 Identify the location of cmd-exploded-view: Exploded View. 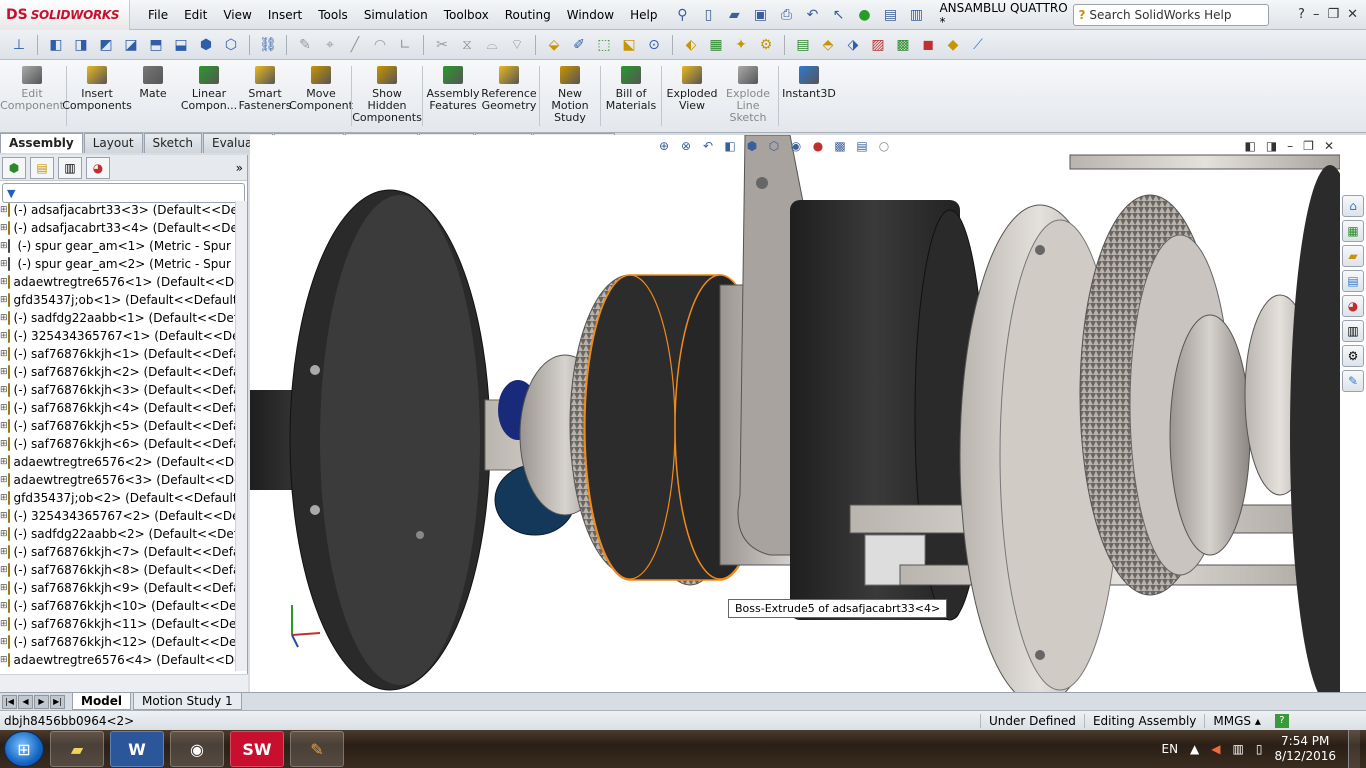
(692, 96).